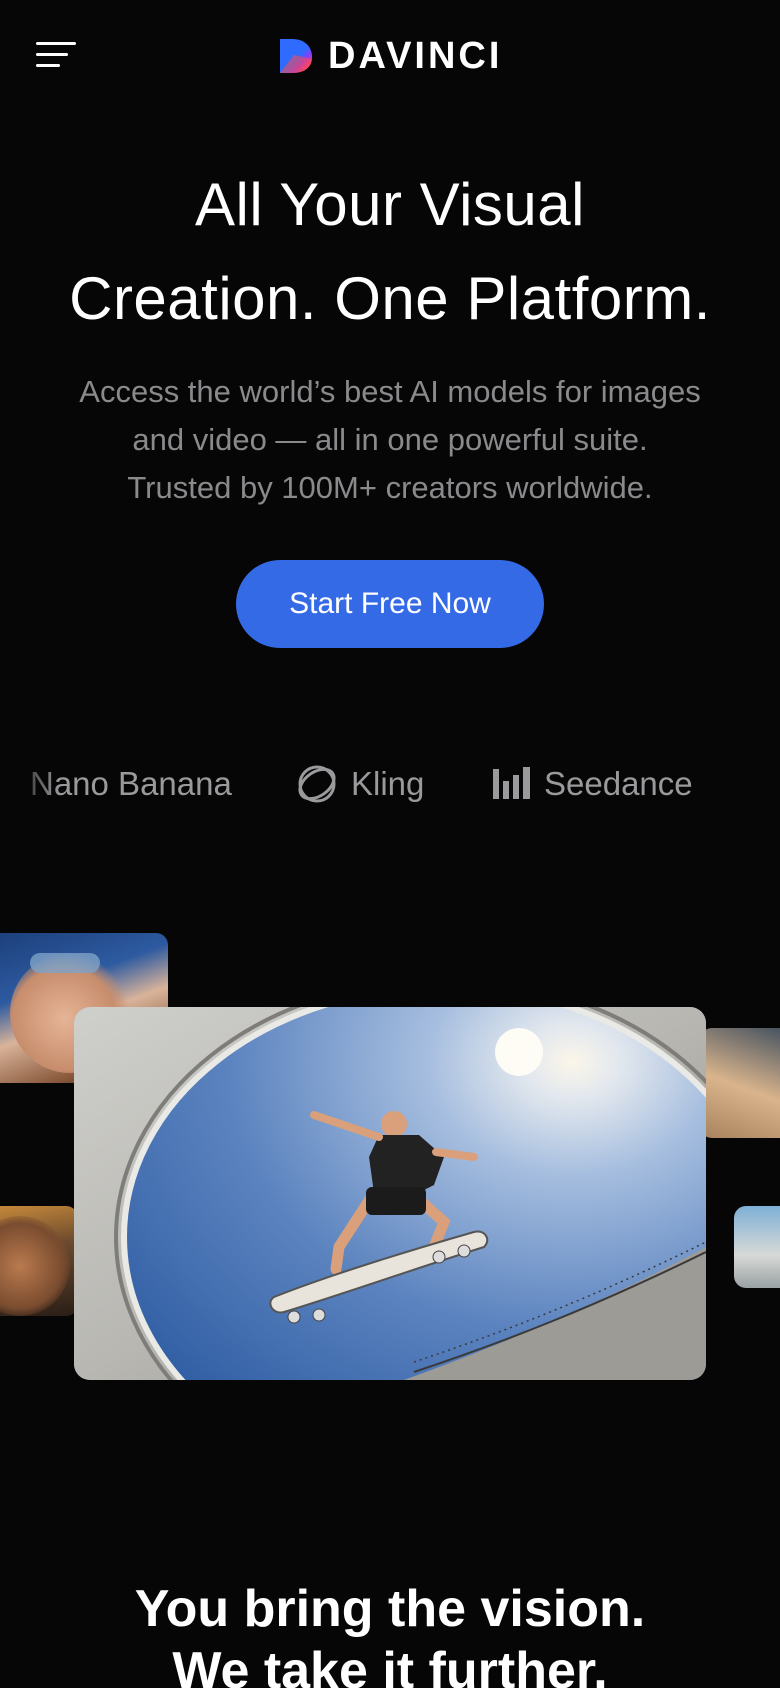  I want to click on hero-title-line: Creation. One Platform., so click(390, 298).